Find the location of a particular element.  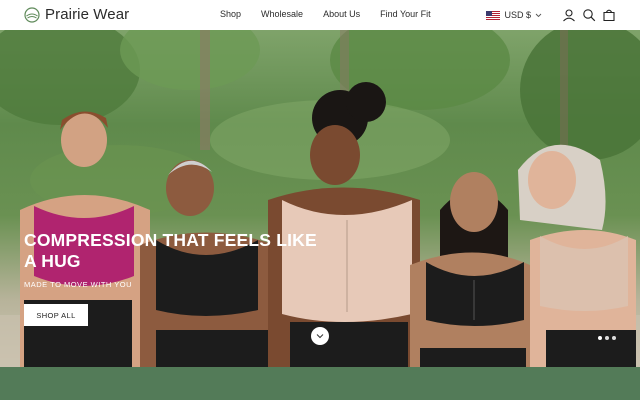

brand-name: Prairie Wear is located at coordinates (87, 14).